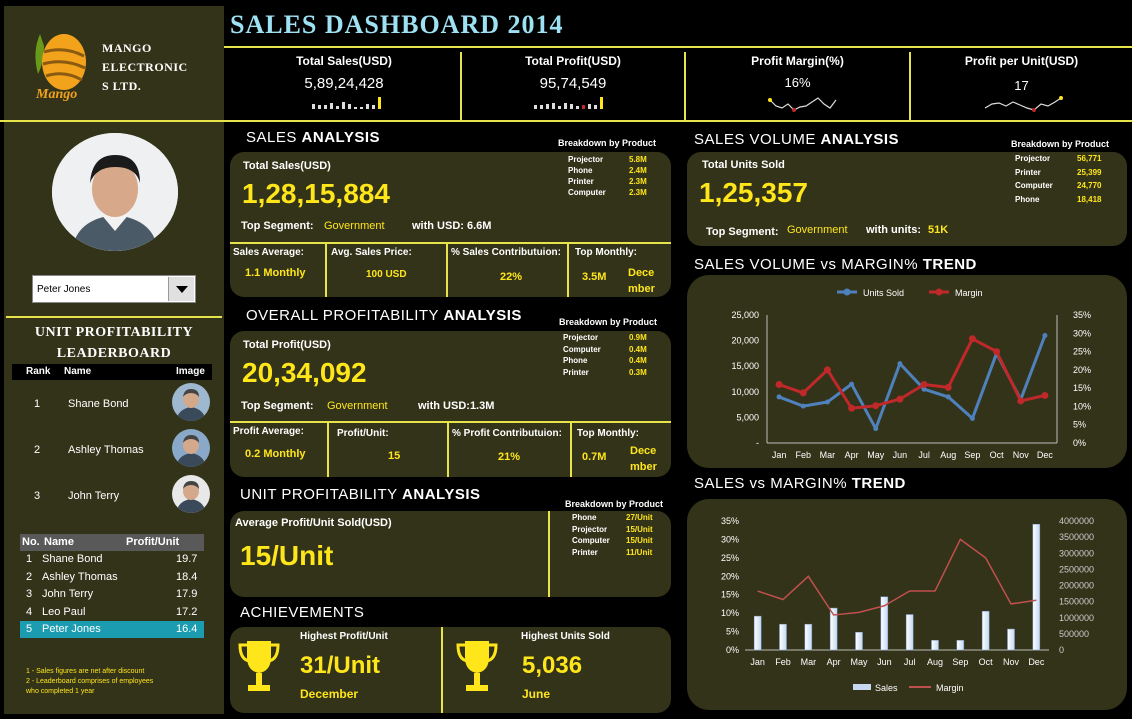 This screenshot has height=719, width=1132. What do you see at coordinates (730, 595) in the screenshot?
I see `y-tick-label: 15%` at bounding box center [730, 595].